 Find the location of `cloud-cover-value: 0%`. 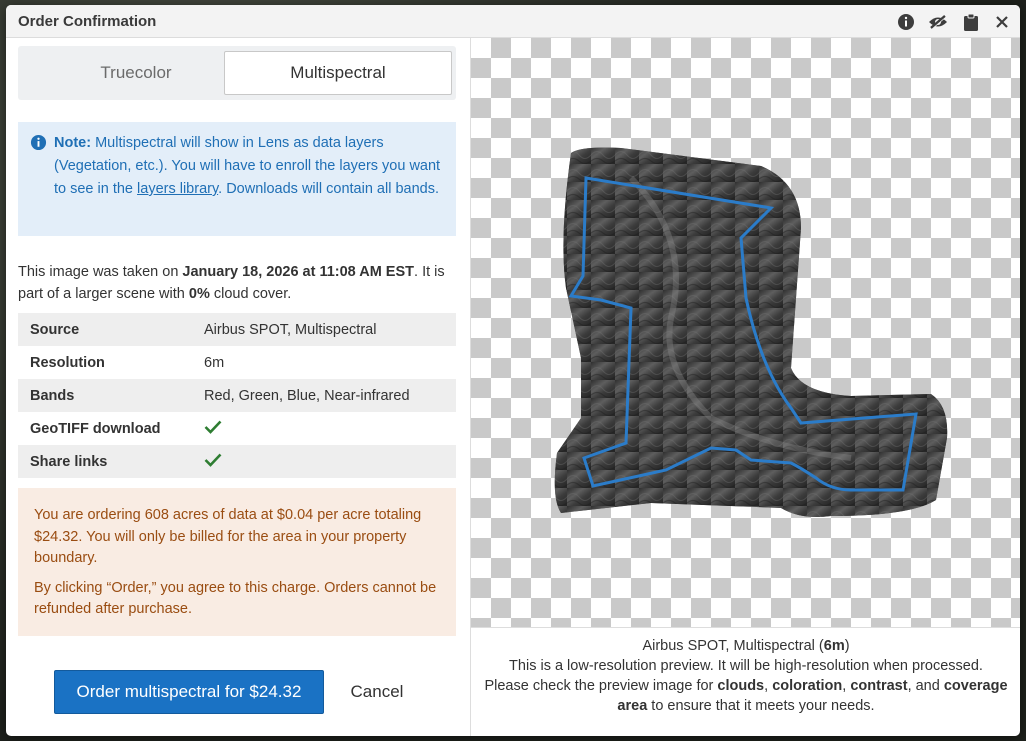

cloud-cover-value: 0% is located at coordinates (199, 294).